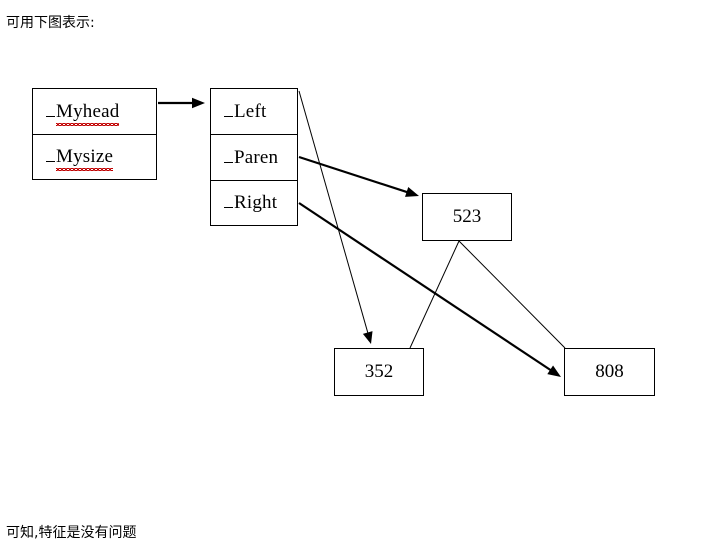 The image size is (709, 560). I want to click on field-label-paren-text: Paren, so click(256, 157).